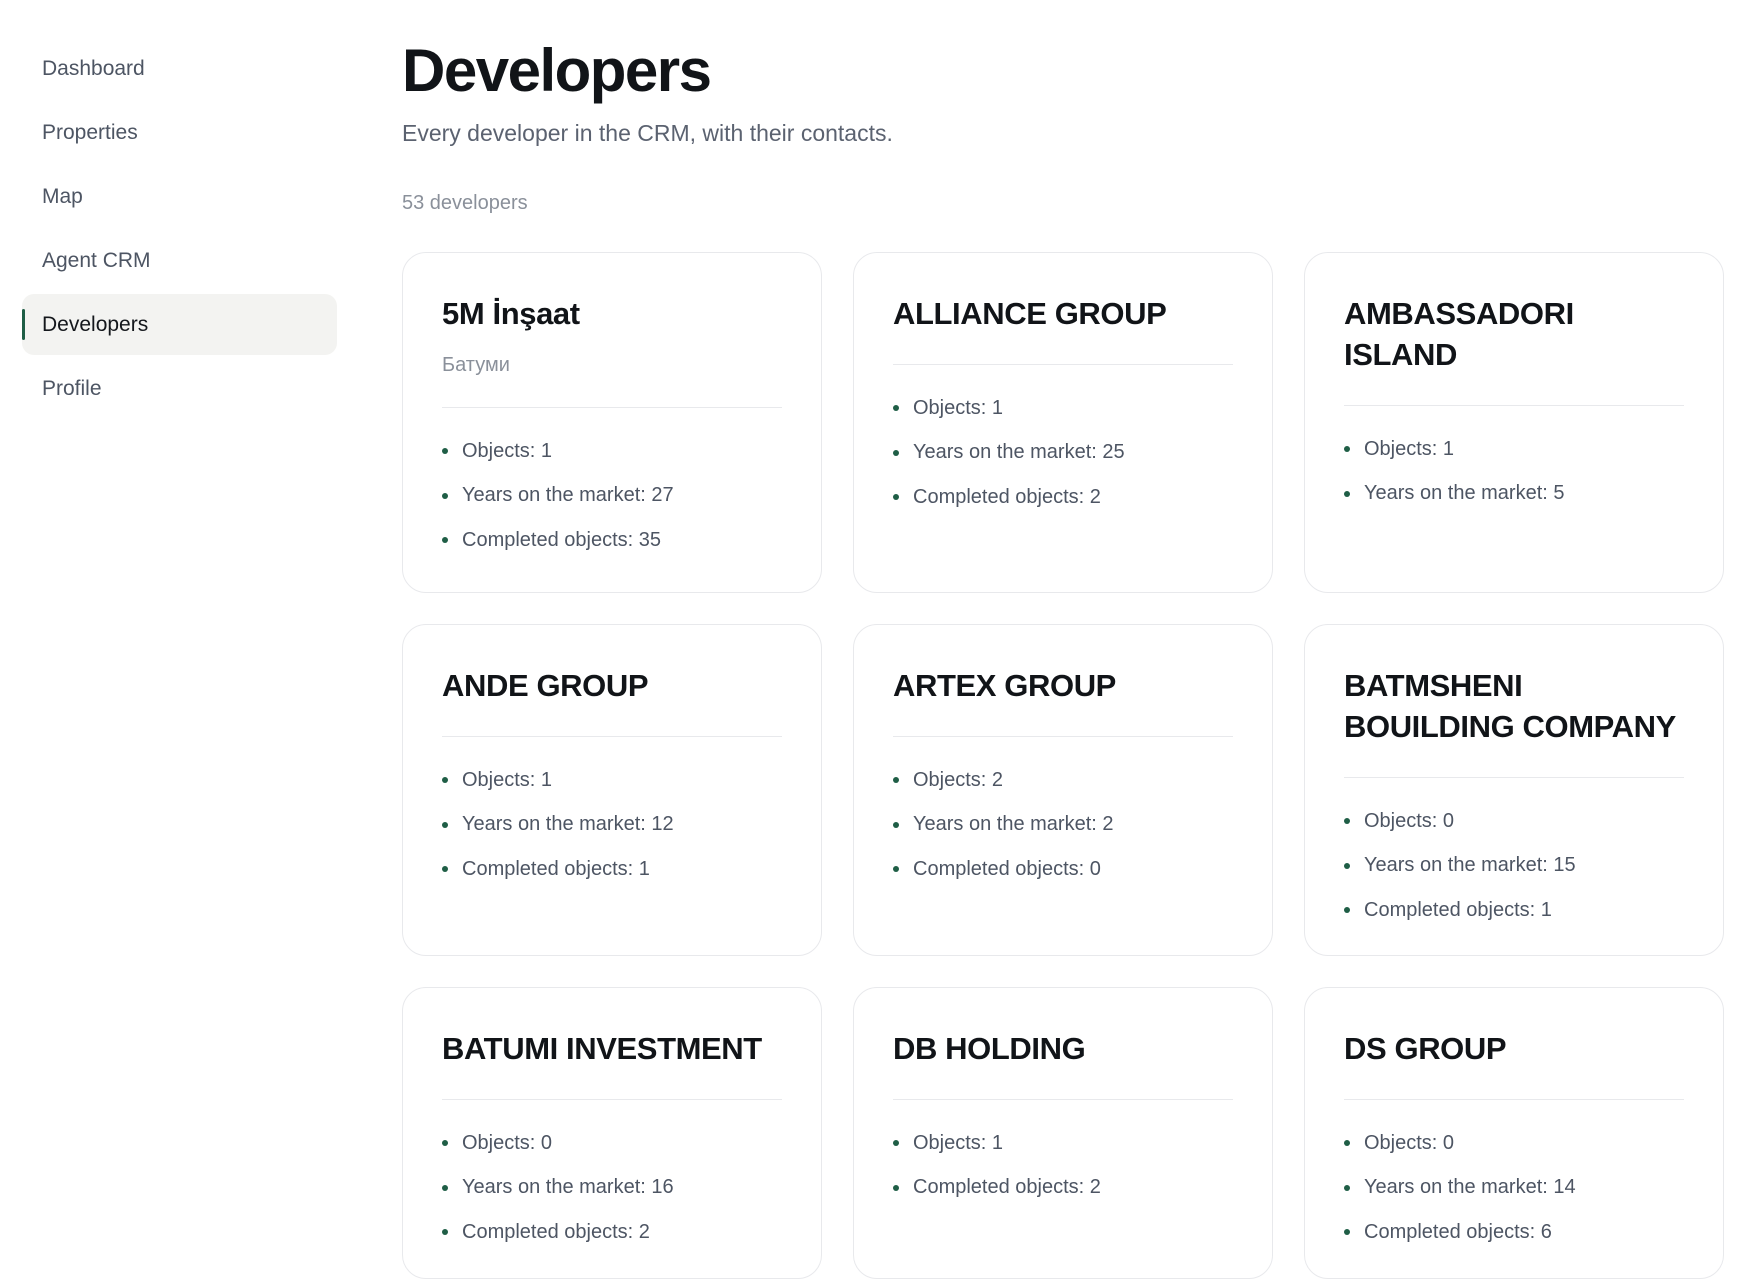 The image size is (1738, 1280). What do you see at coordinates (602, 1048) in the screenshot?
I see `developer-name: BATUMI INVESTMENT` at bounding box center [602, 1048].